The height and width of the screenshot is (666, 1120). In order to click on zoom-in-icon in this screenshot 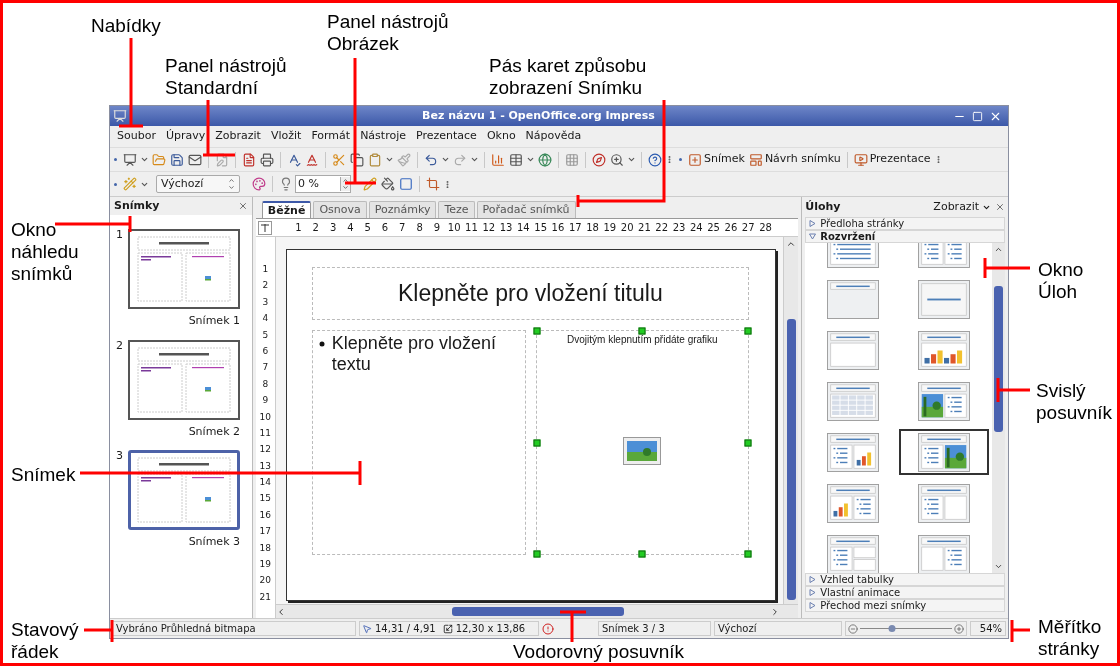, I will do `click(959, 628)`.